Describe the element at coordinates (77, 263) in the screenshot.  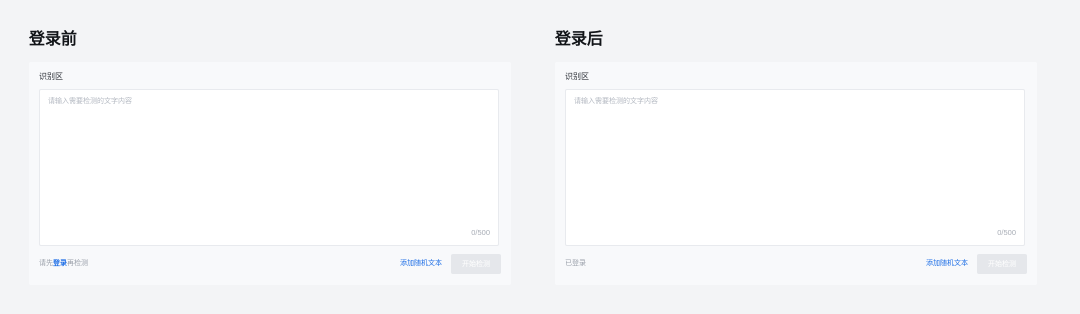
I see `login-prompt-suffix: 再检测` at that location.